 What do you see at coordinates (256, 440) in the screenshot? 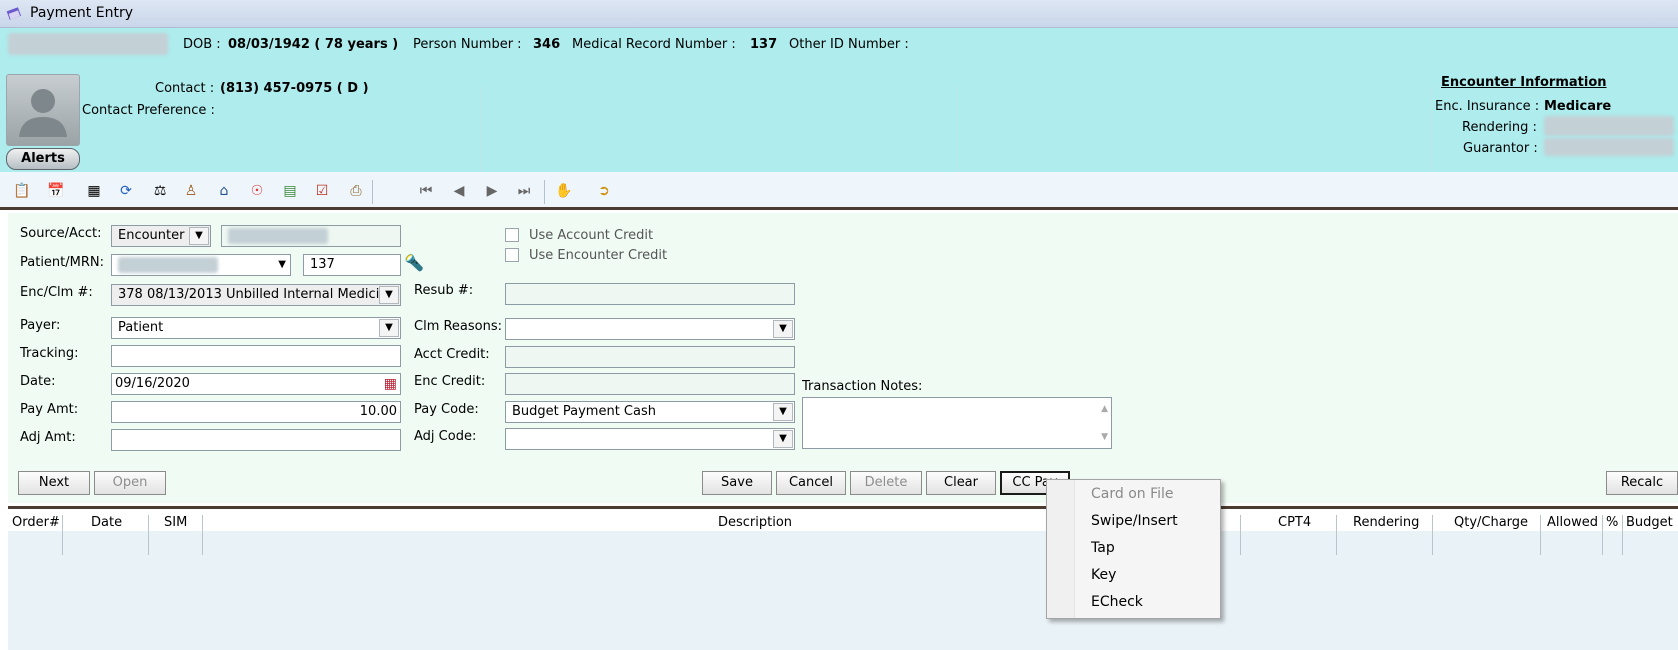
I see `adj-amt-input` at bounding box center [256, 440].